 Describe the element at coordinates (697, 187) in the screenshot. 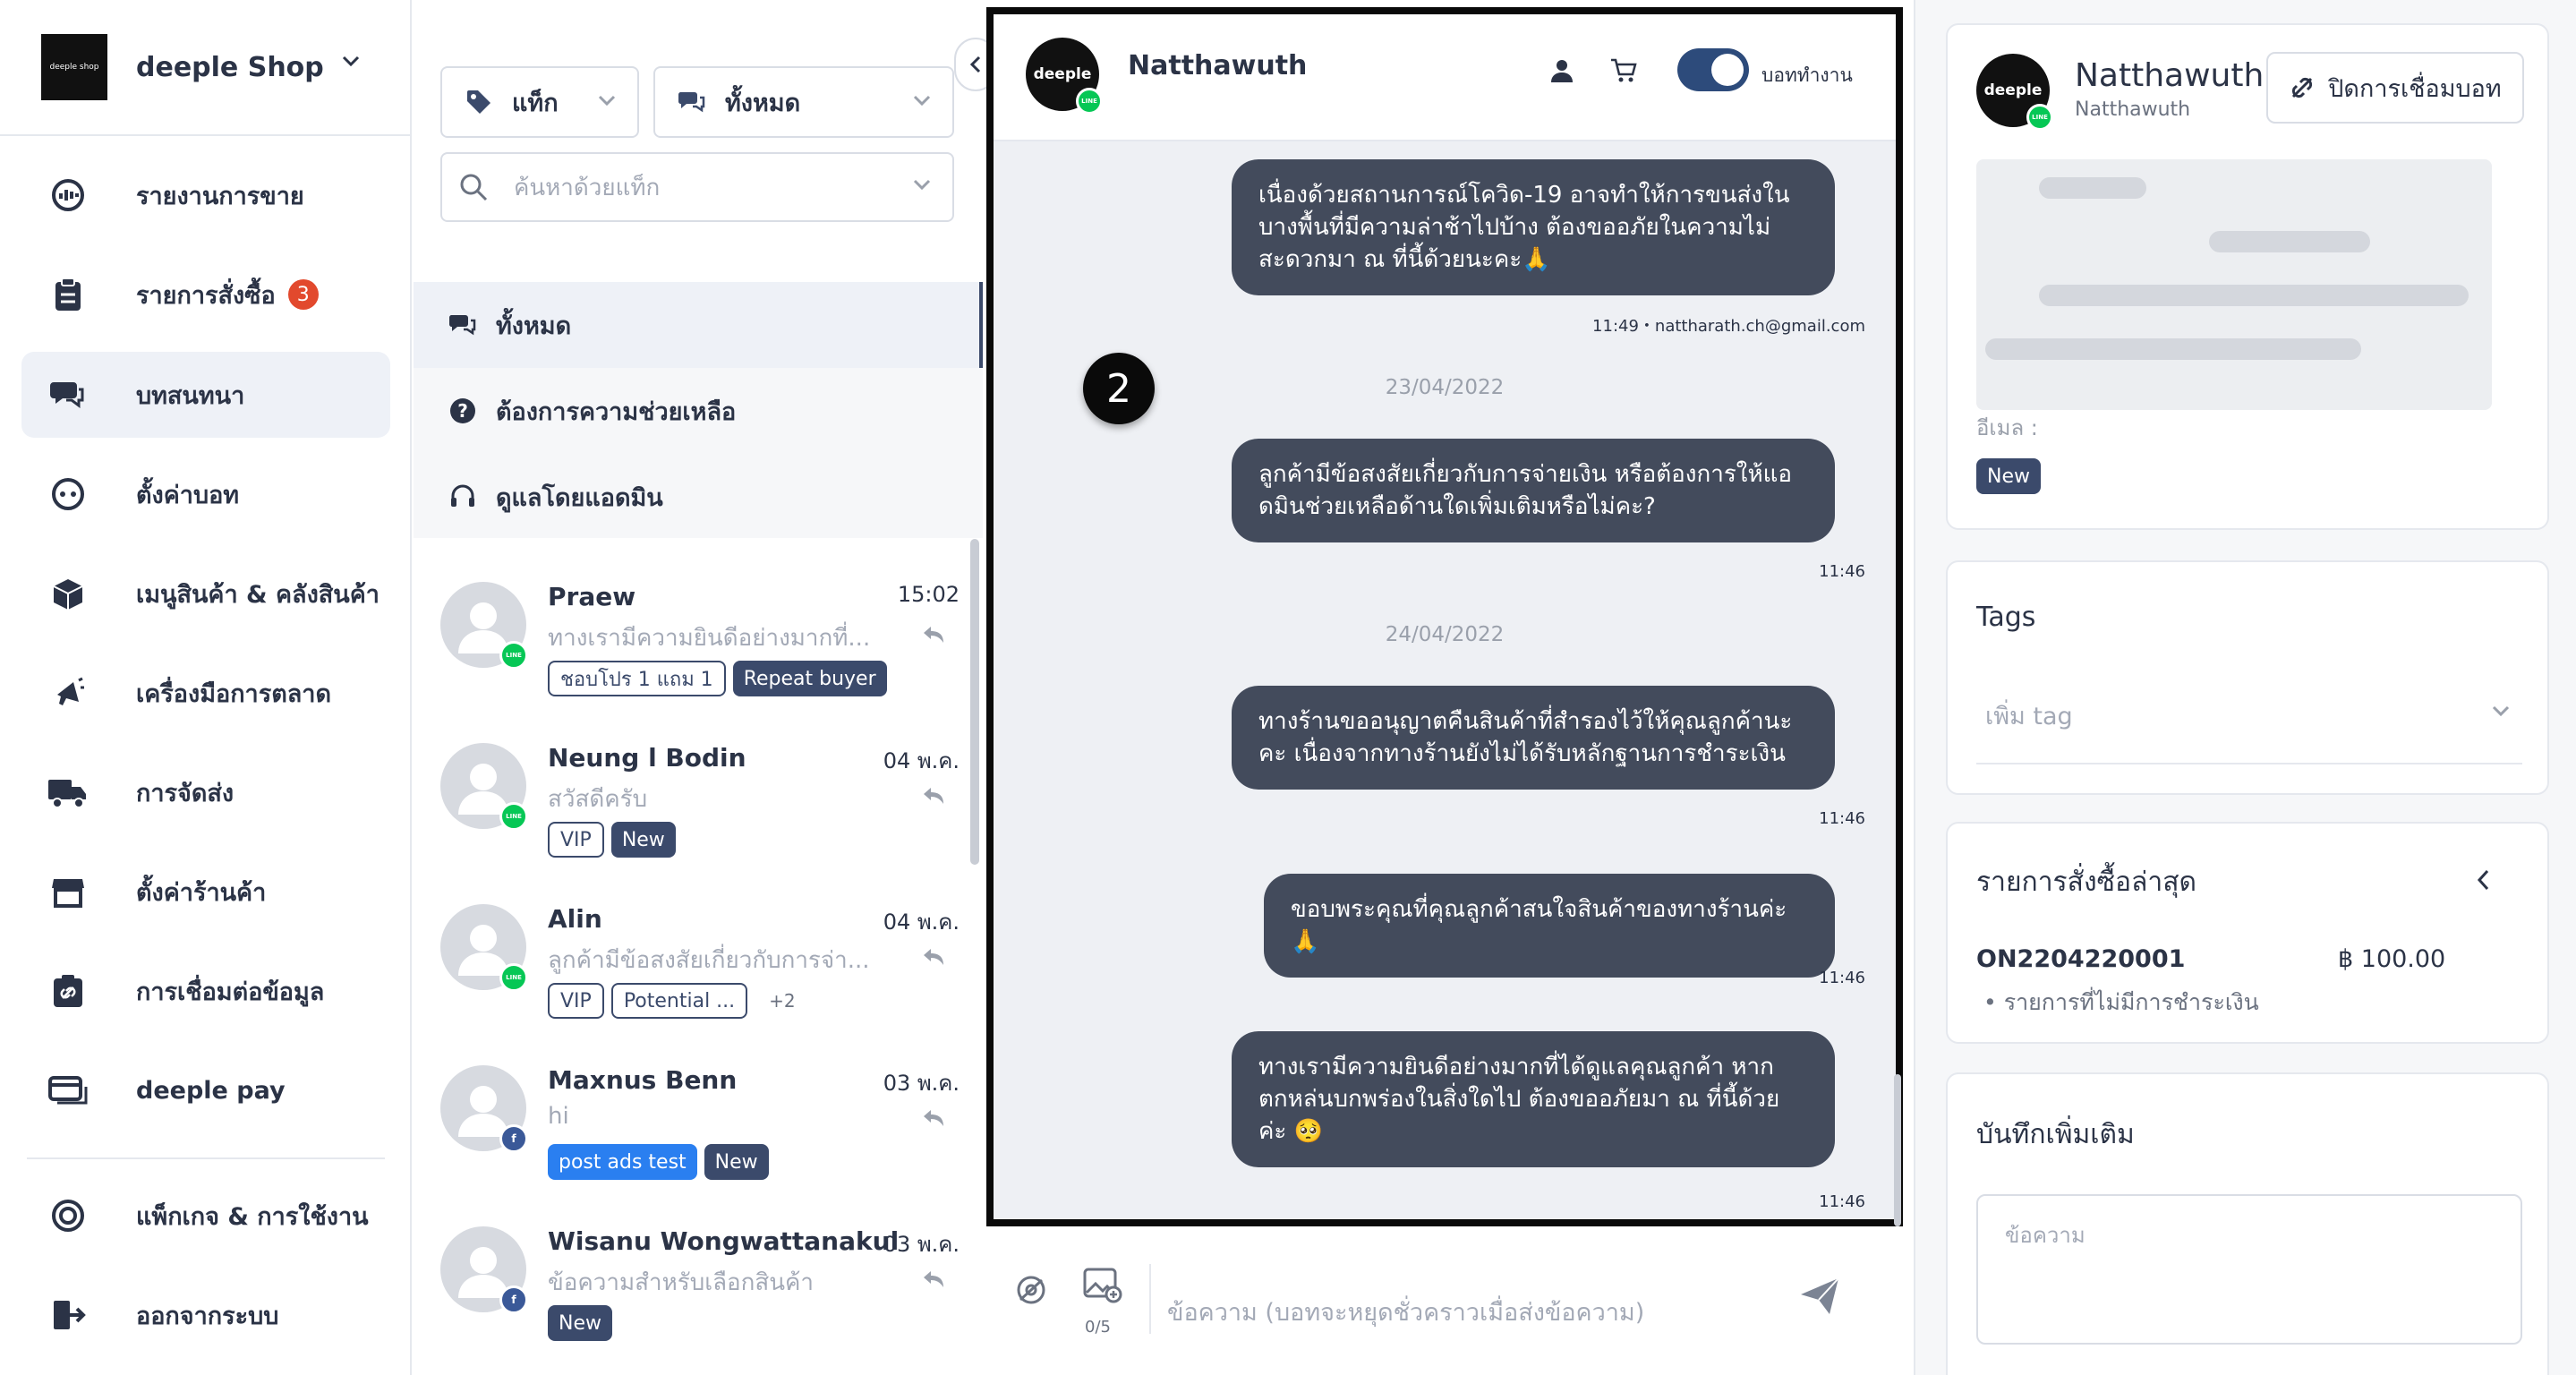

I see `tag-search-input: ค้นหาด้วยแท็ก` at that location.